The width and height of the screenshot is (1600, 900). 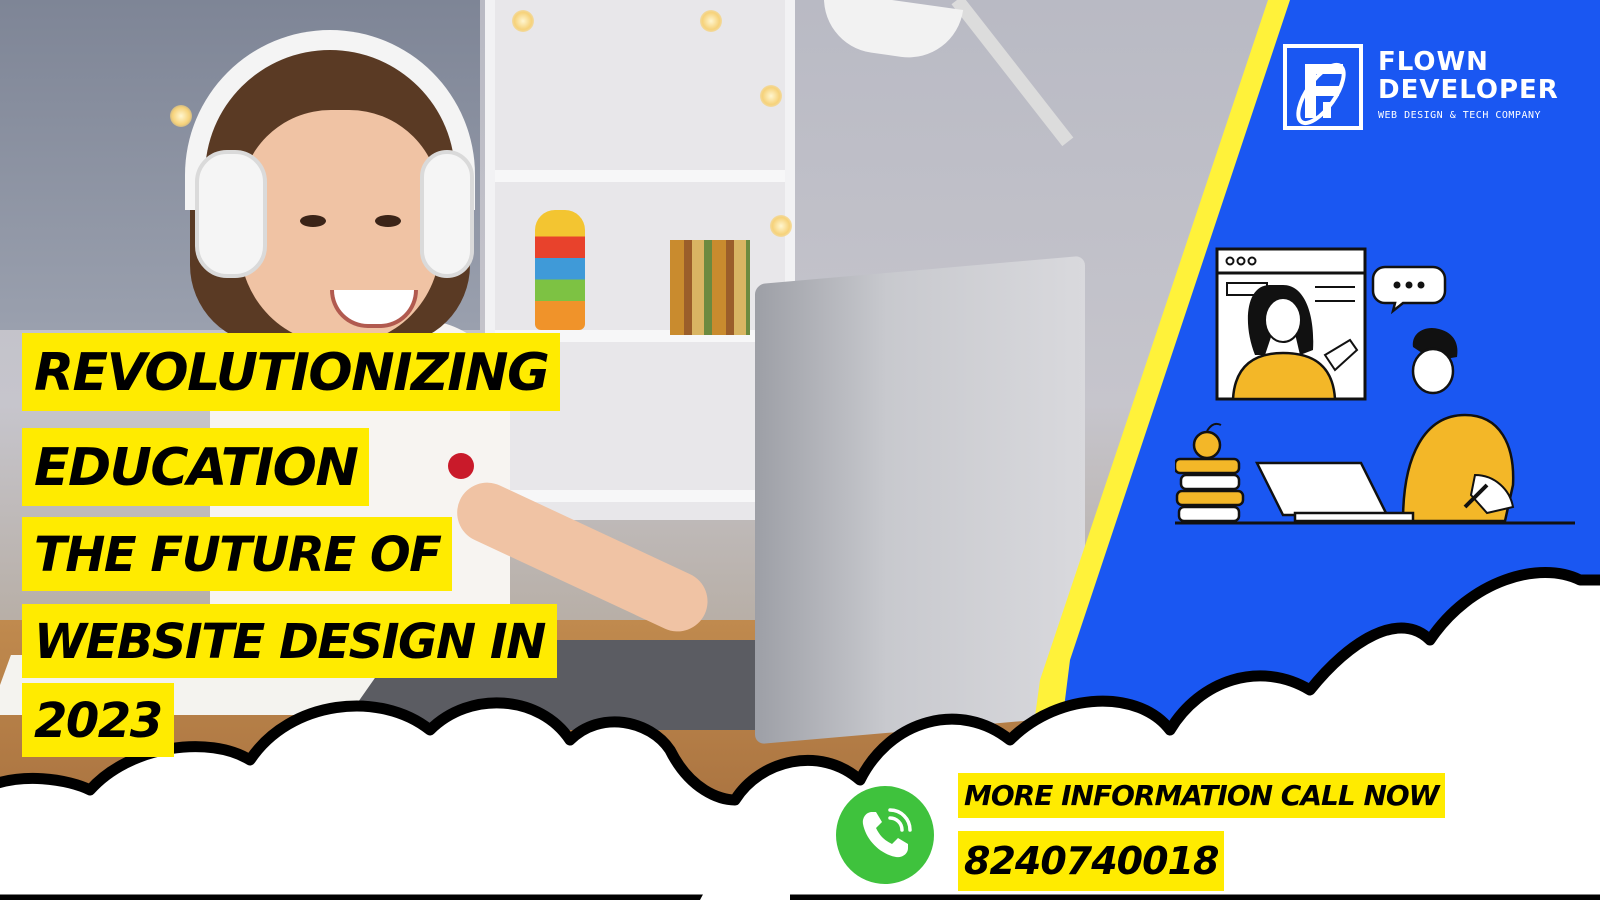 What do you see at coordinates (98, 720) in the screenshot?
I see `headline-line-5: 2023` at bounding box center [98, 720].